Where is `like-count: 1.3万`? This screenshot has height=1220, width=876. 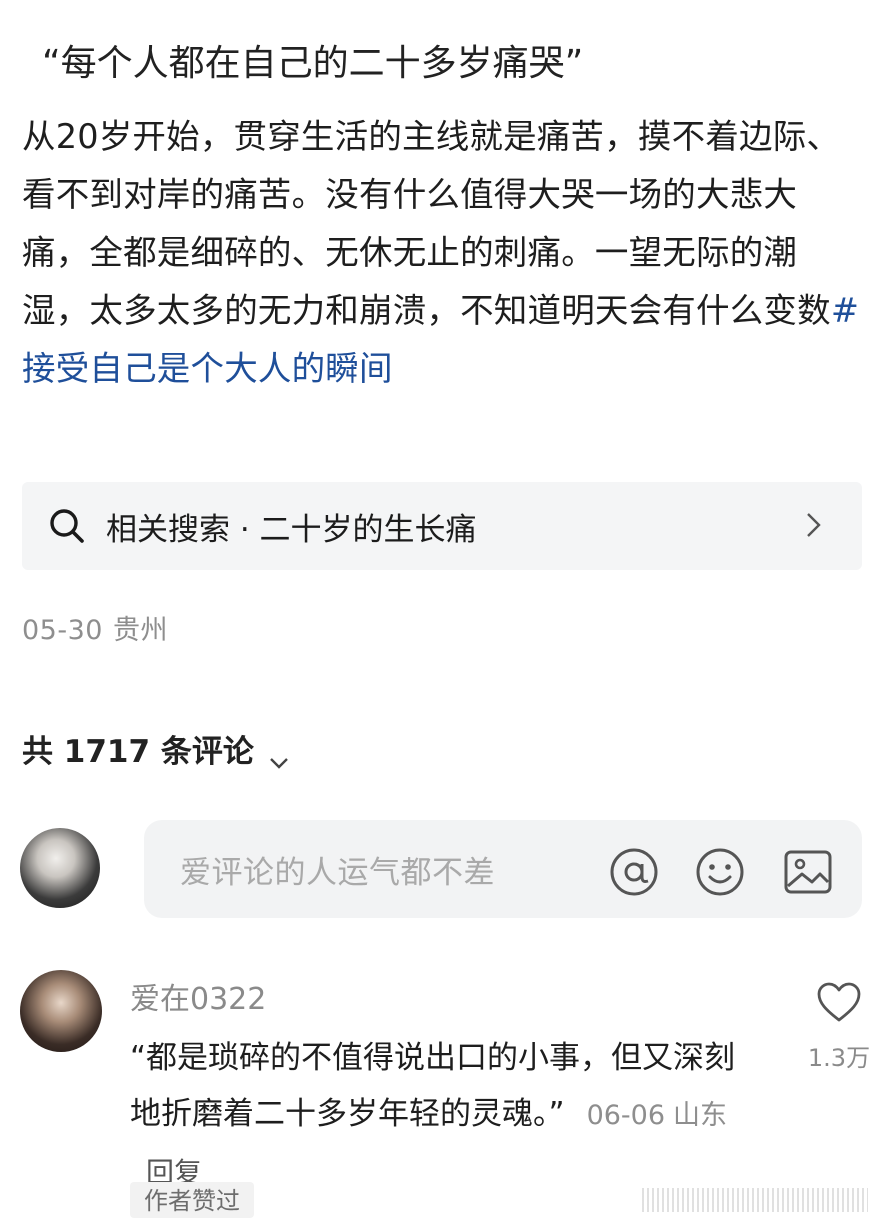 like-count: 1.3万 is located at coordinates (839, 1058).